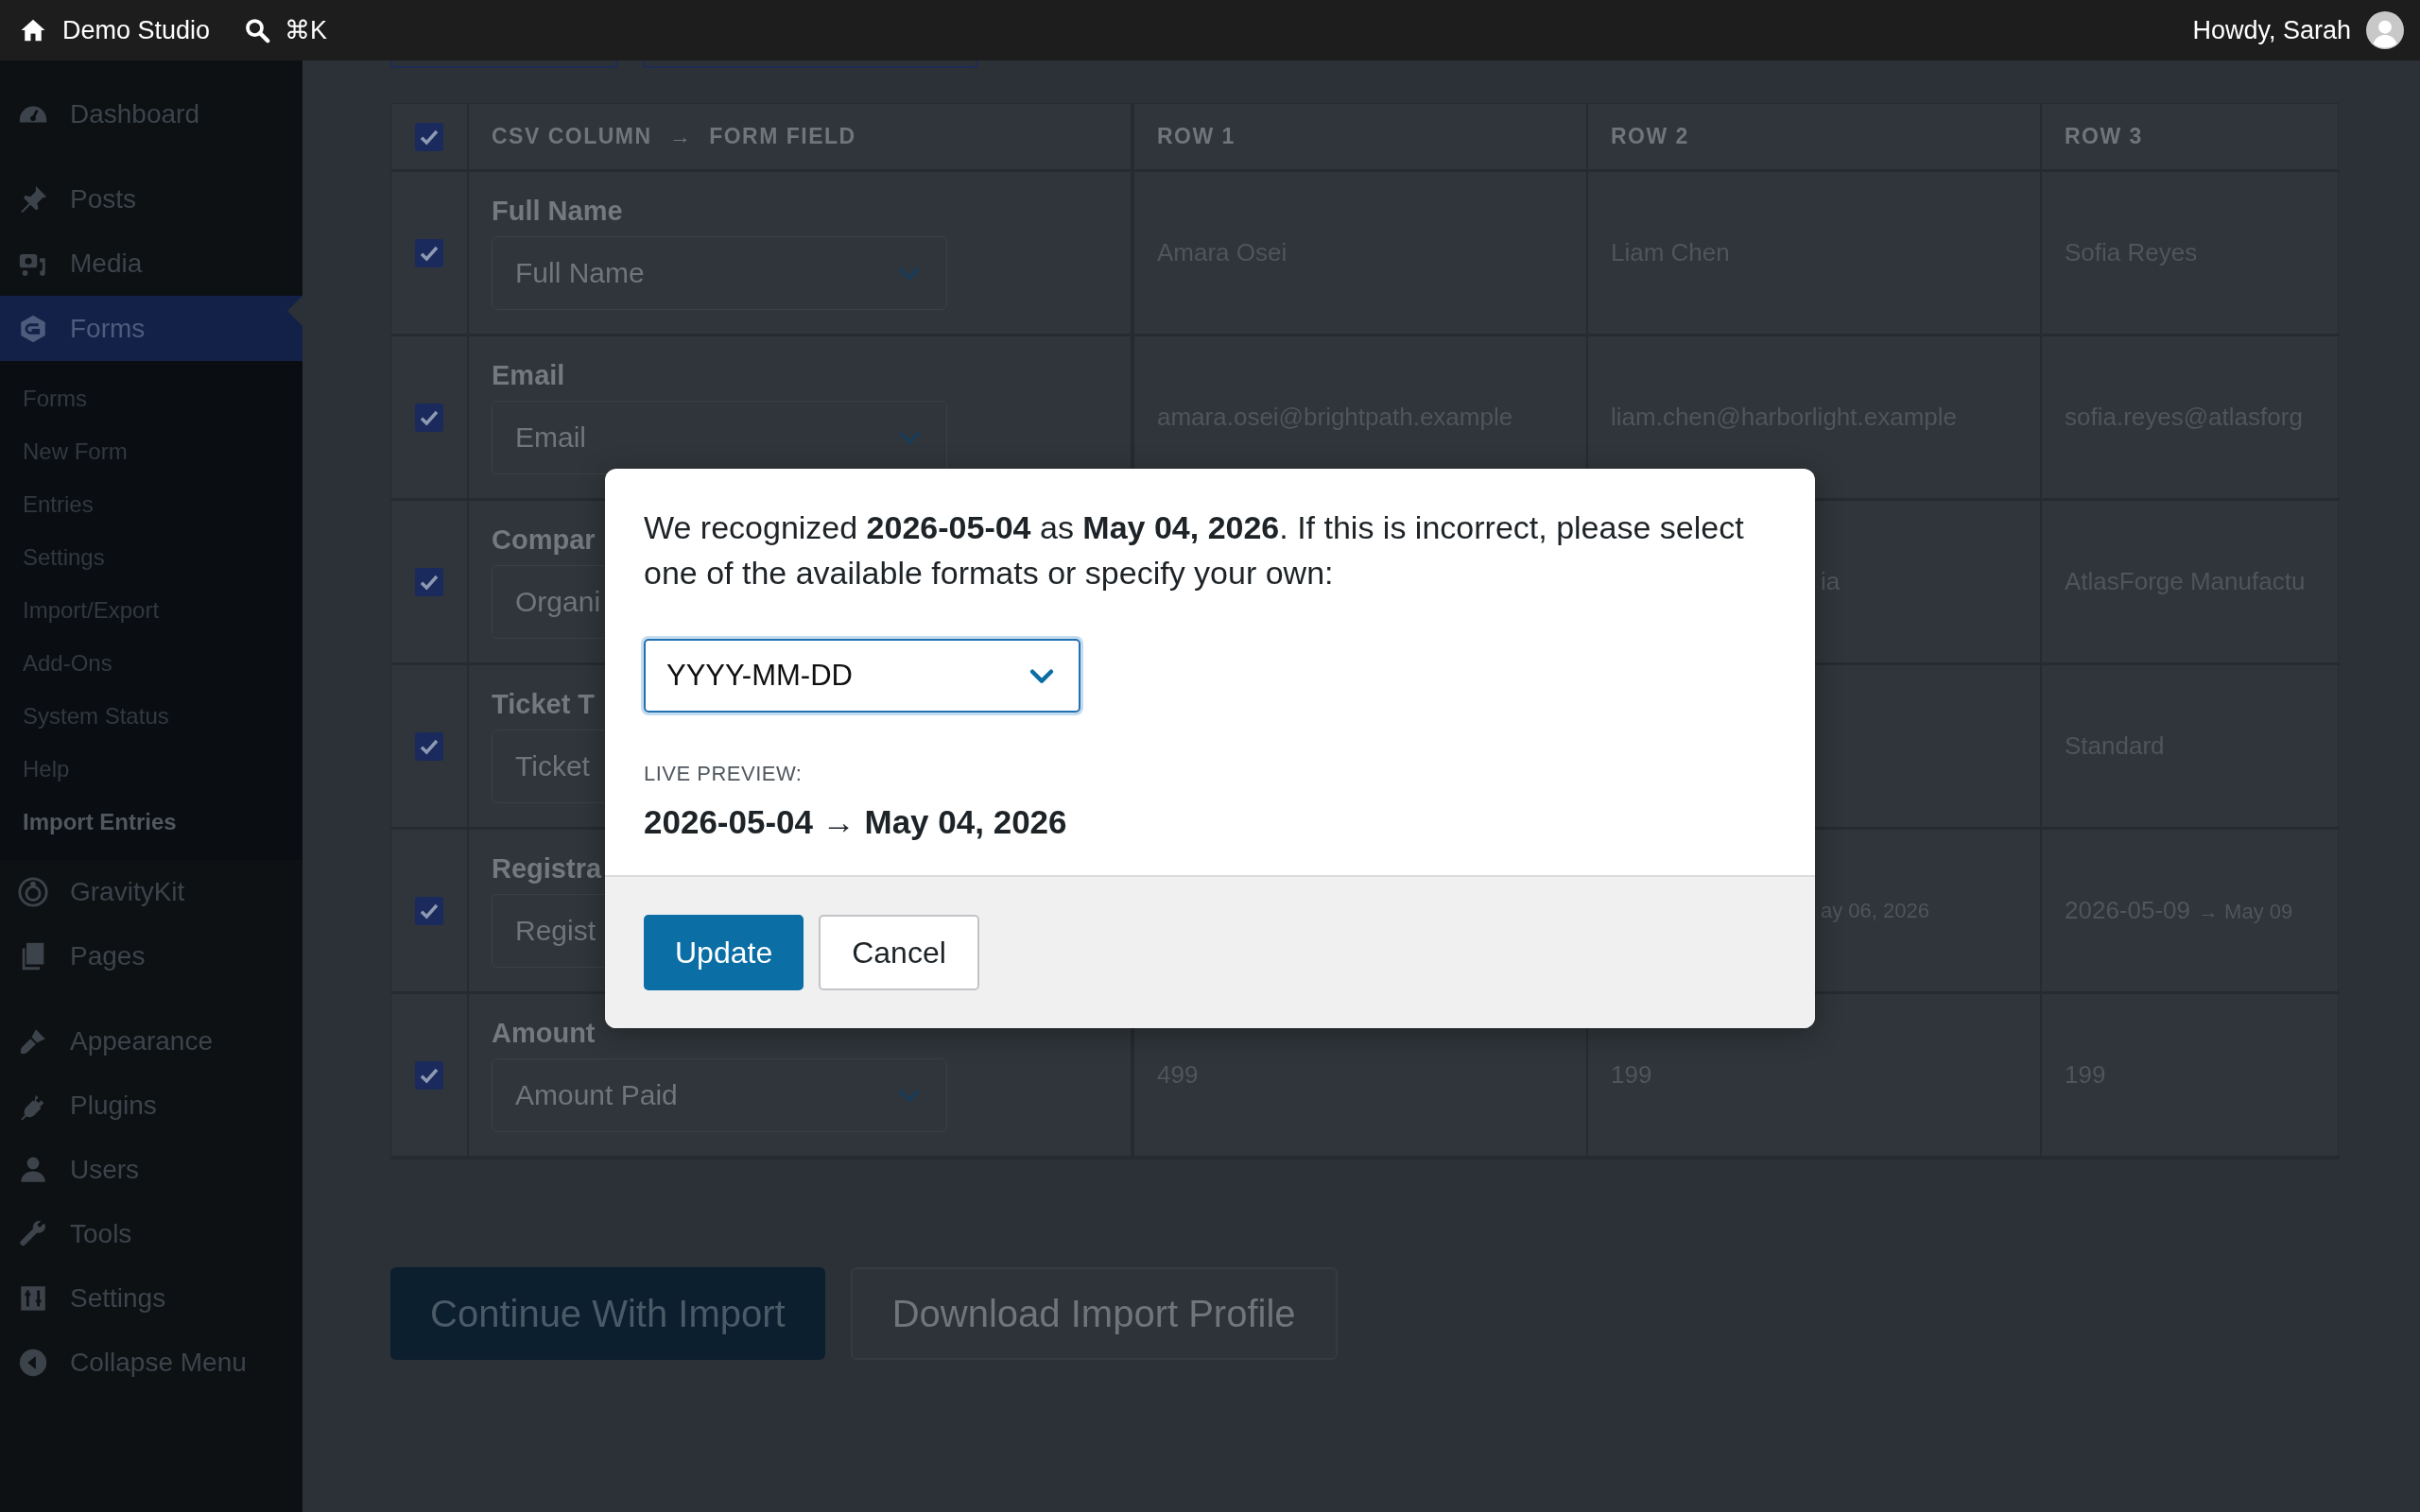 The width and height of the screenshot is (2420, 1512). I want to click on shortcut-hint: ⌘K, so click(306, 30).